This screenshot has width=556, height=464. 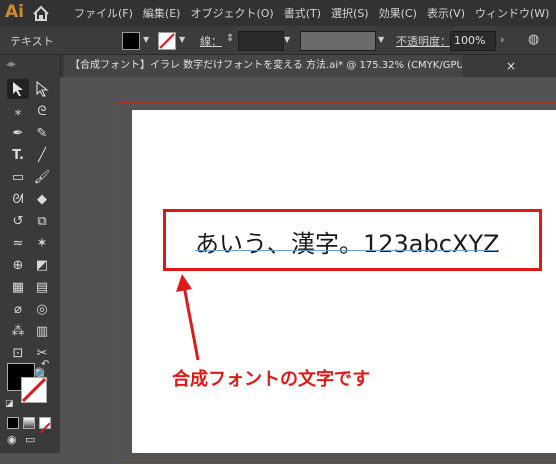 What do you see at coordinates (261, 41) in the screenshot?
I see `stroke-weight-field` at bounding box center [261, 41].